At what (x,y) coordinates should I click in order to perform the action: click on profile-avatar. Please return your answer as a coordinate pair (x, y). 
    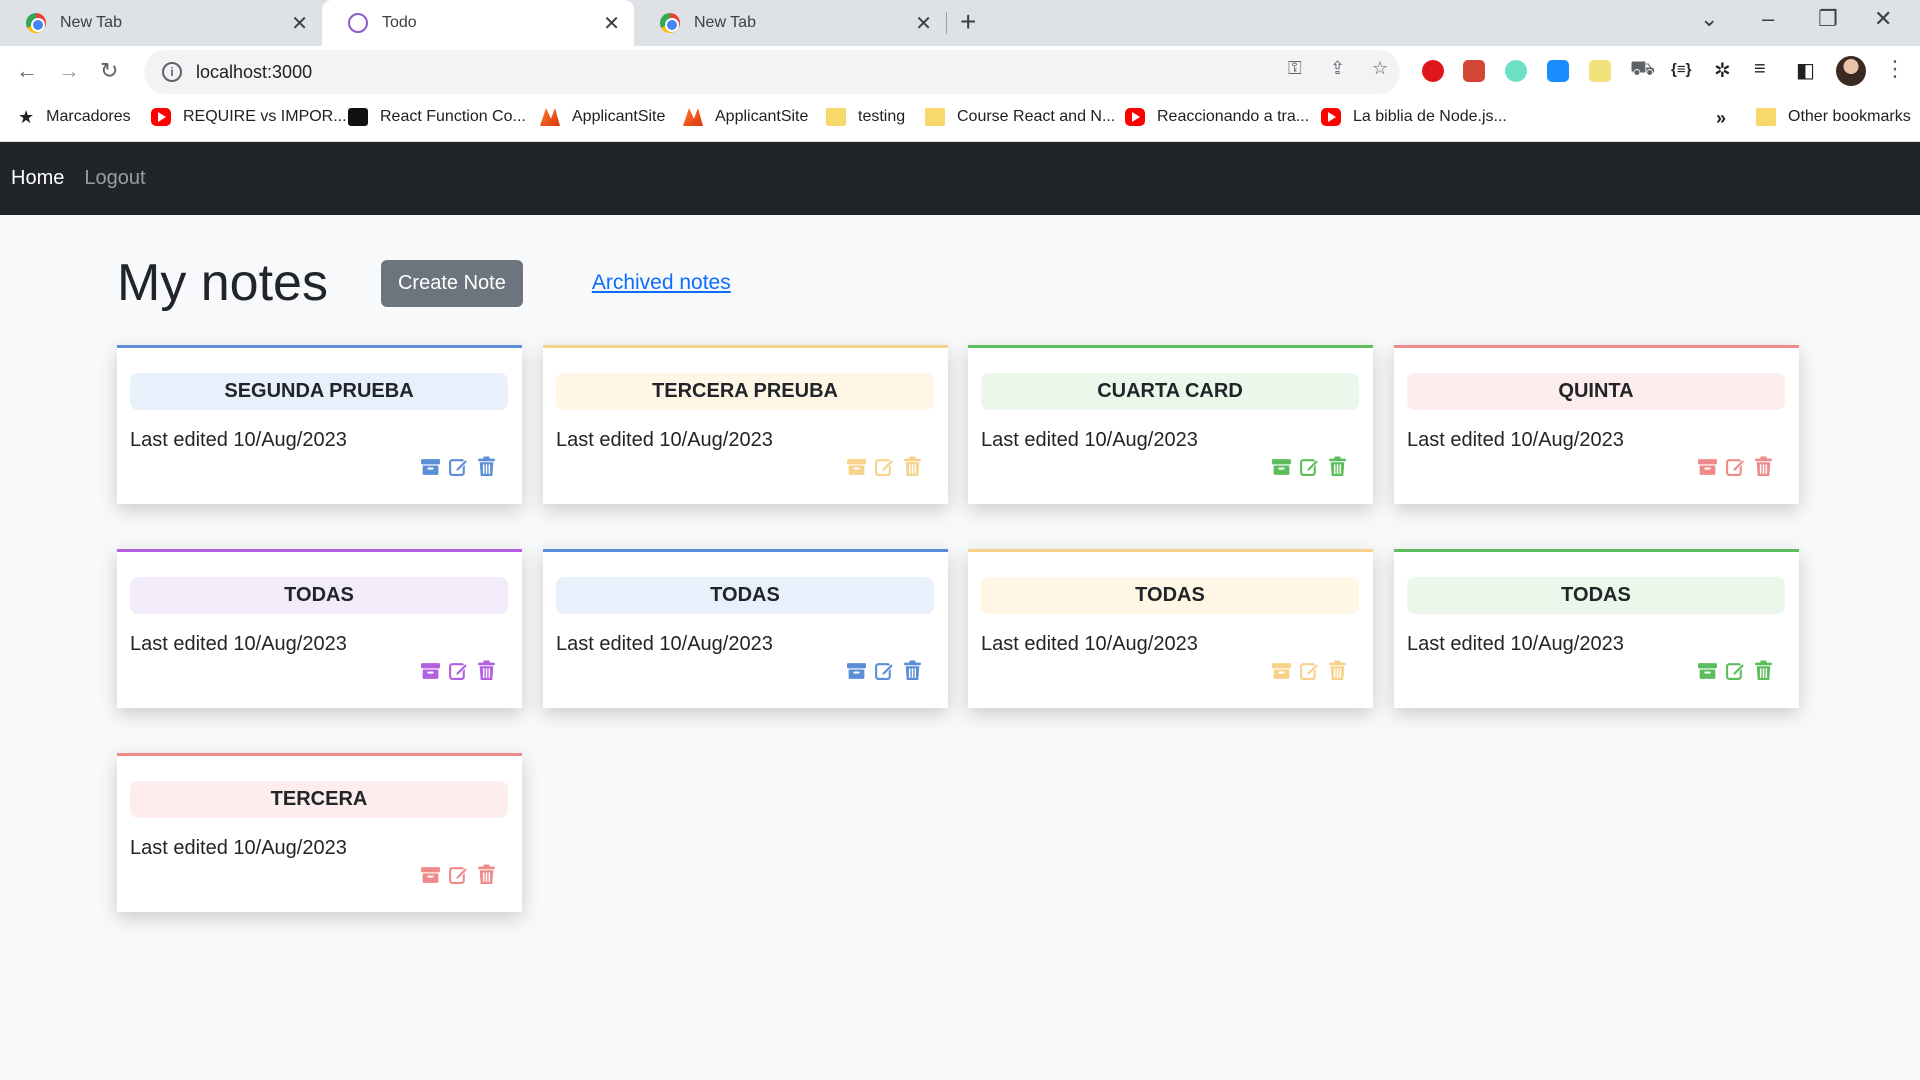
    Looking at the image, I should click on (1851, 71).